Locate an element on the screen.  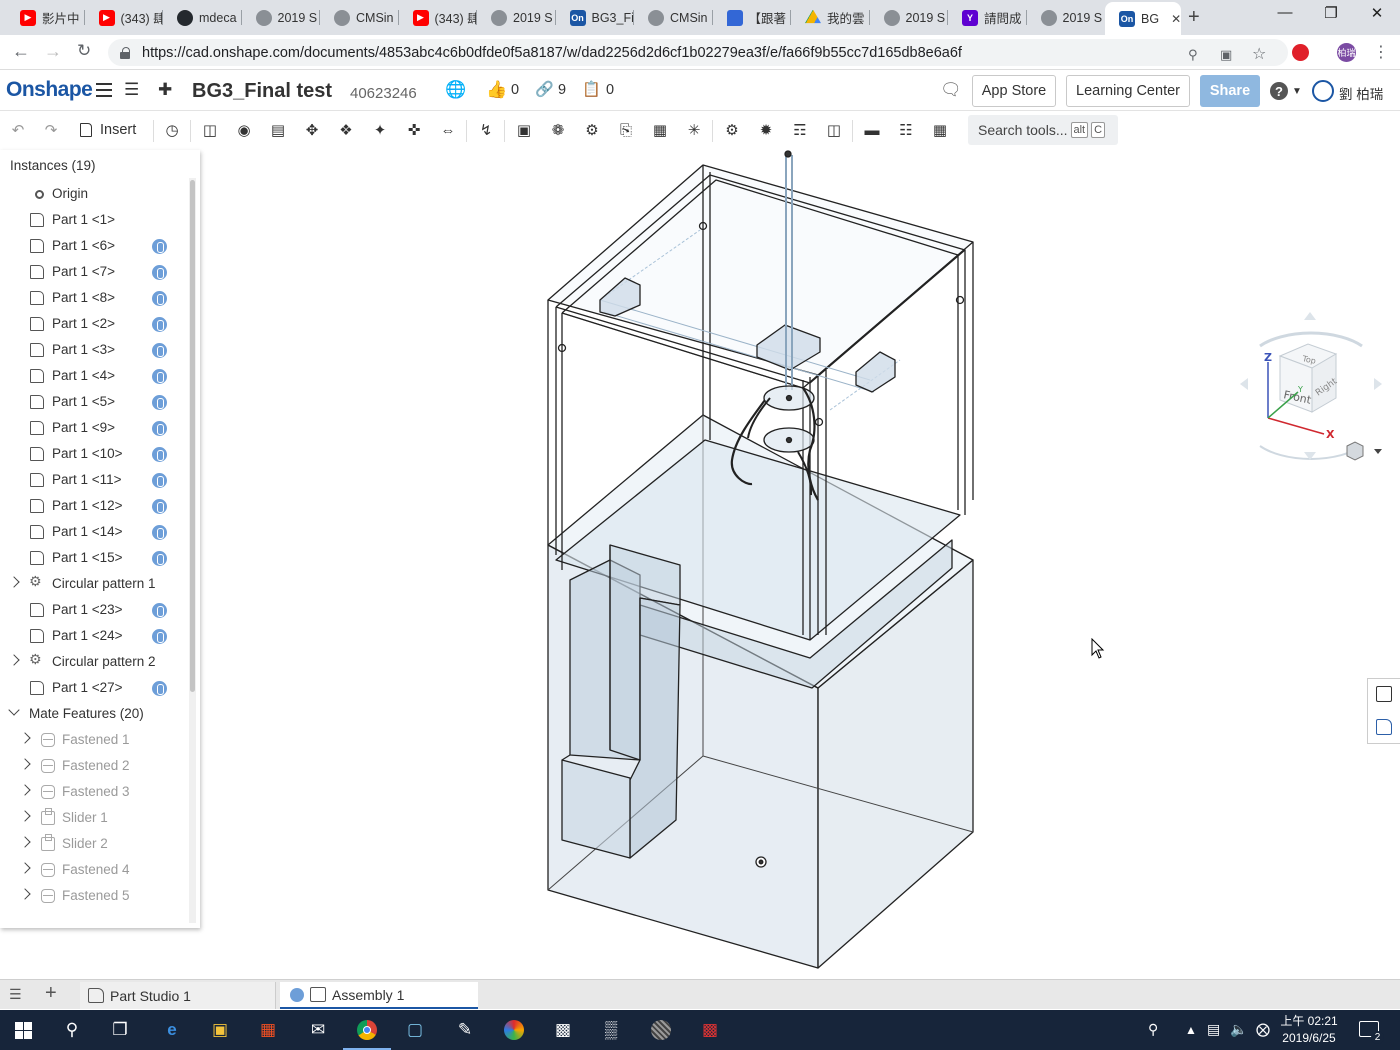
gear-relation-icon: ⚙ is located at coordinates (592, 130).